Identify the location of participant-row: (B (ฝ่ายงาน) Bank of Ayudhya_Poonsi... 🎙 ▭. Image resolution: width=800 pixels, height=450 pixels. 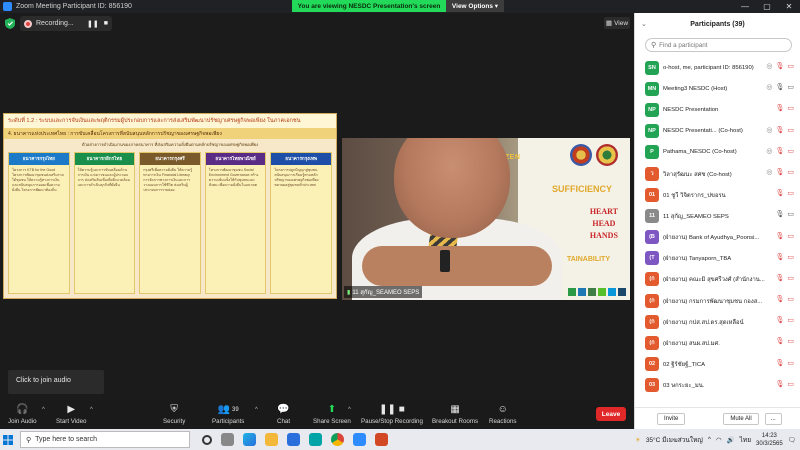
(722, 237).